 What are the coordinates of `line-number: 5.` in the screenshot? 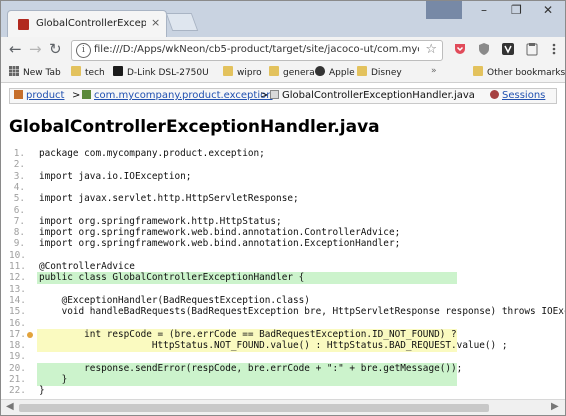 It's located at (19, 198).